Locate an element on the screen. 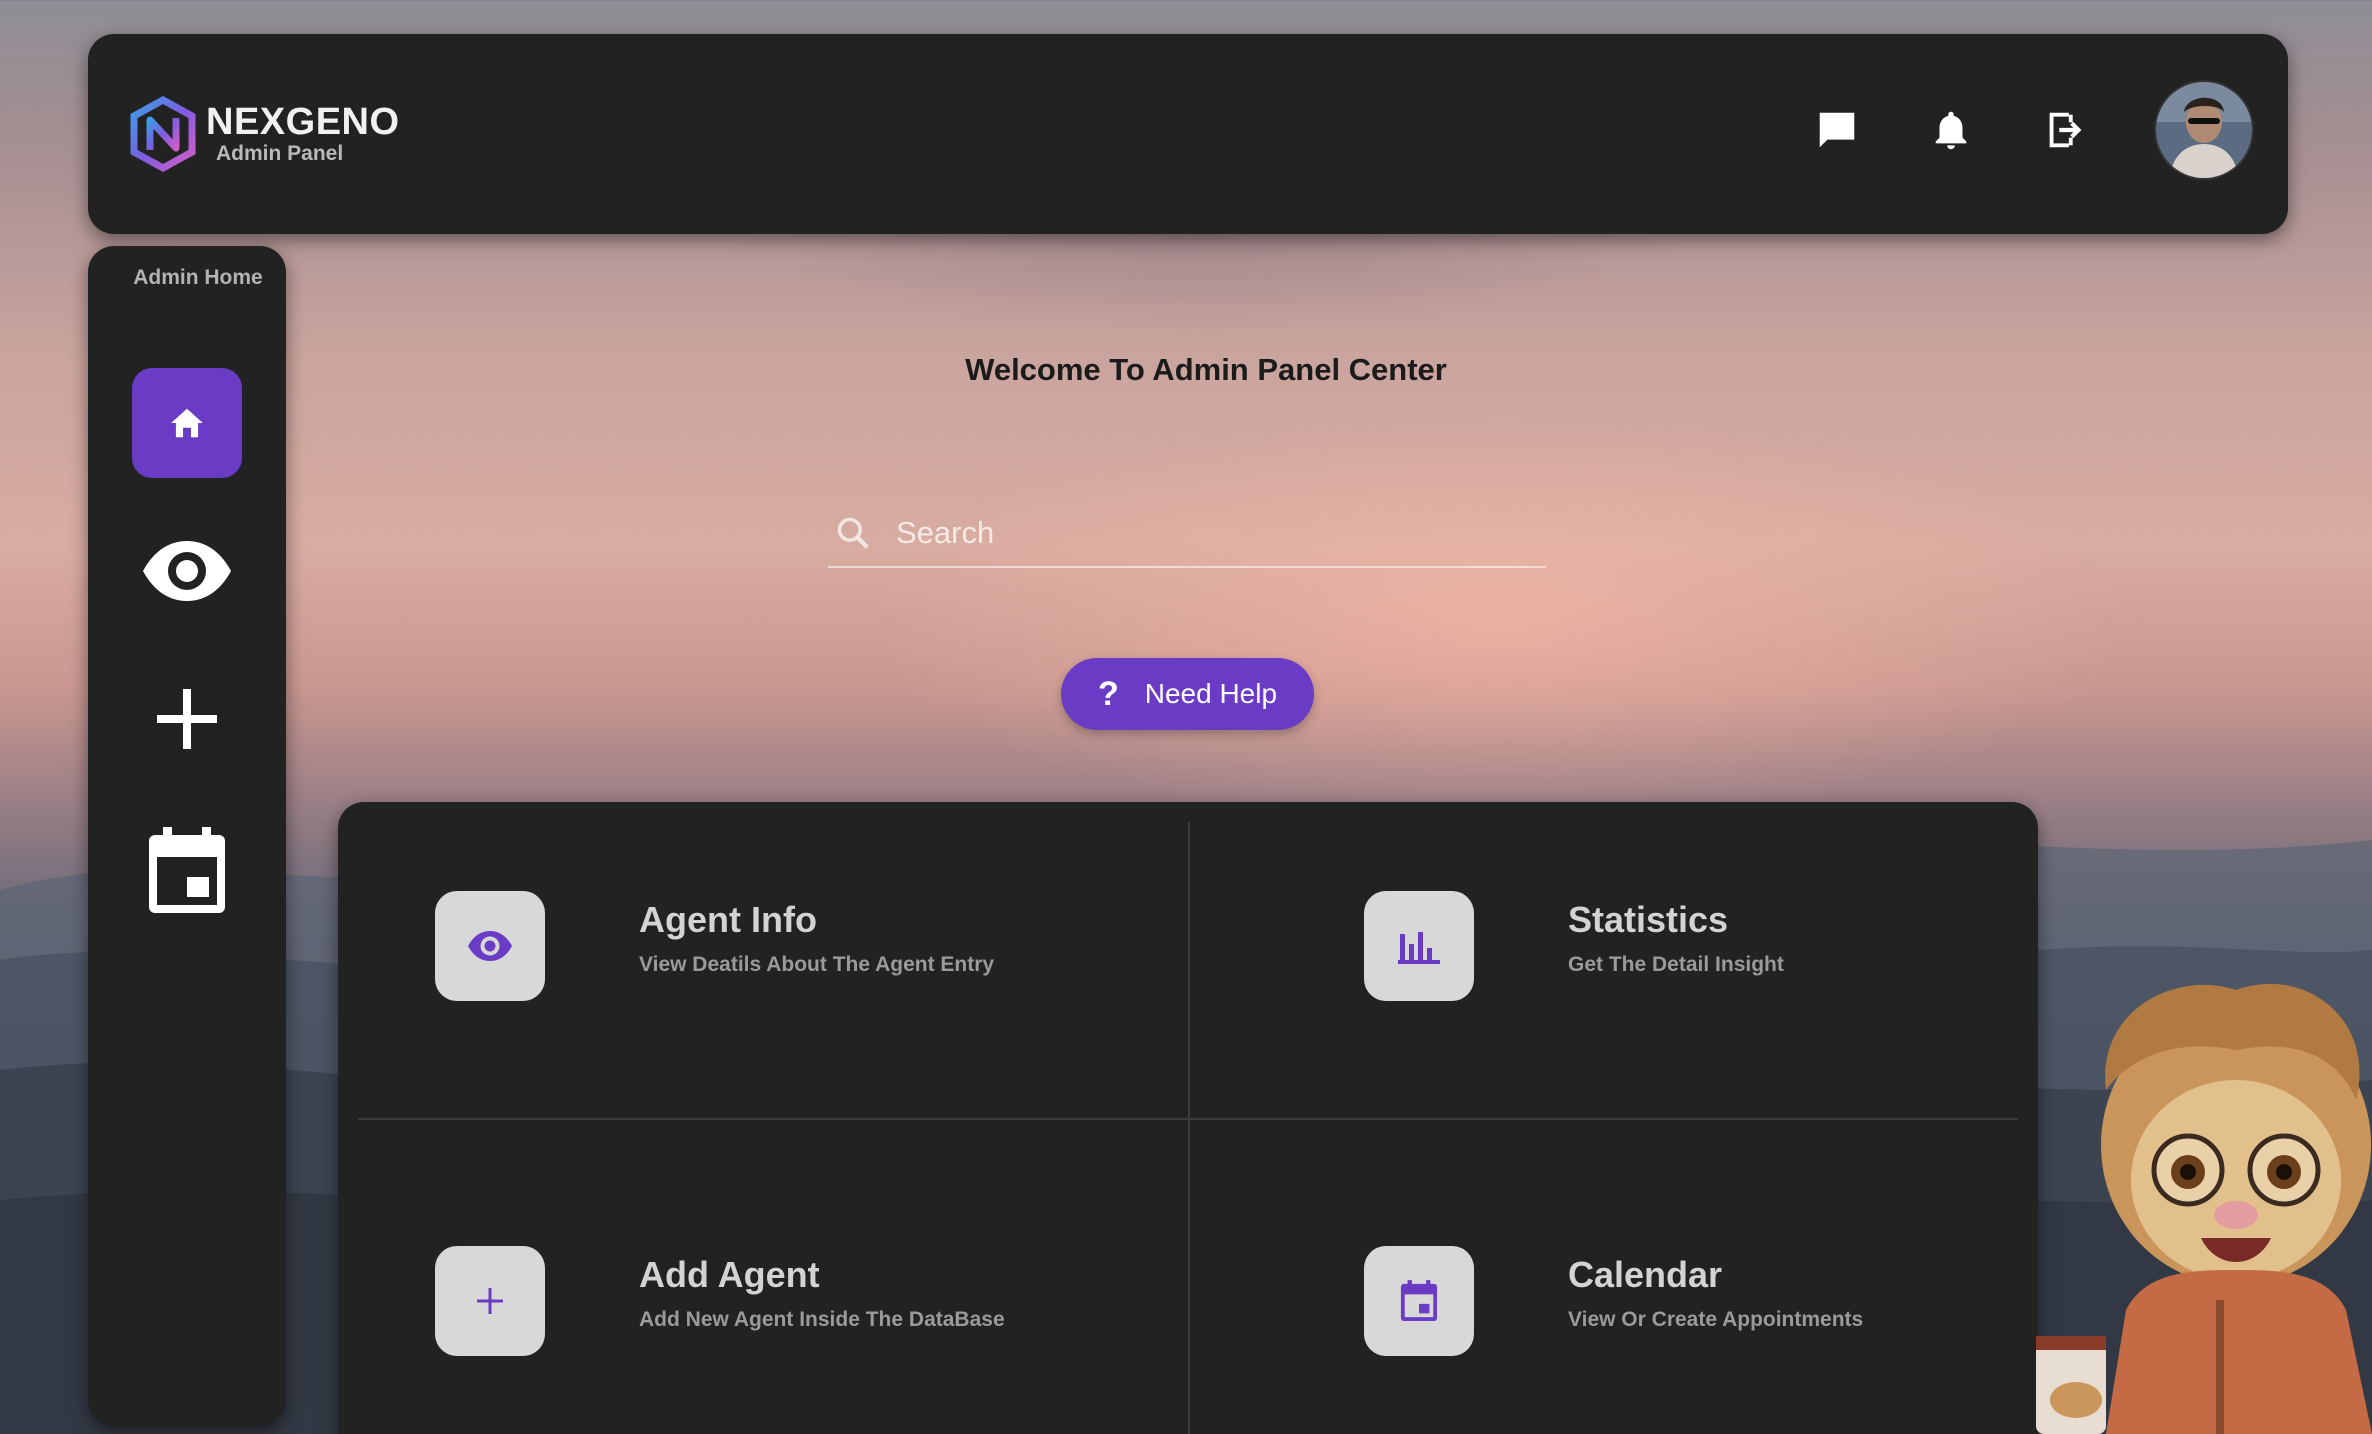  top-header: NEXGENO Admin Panel is located at coordinates (1188, 134).